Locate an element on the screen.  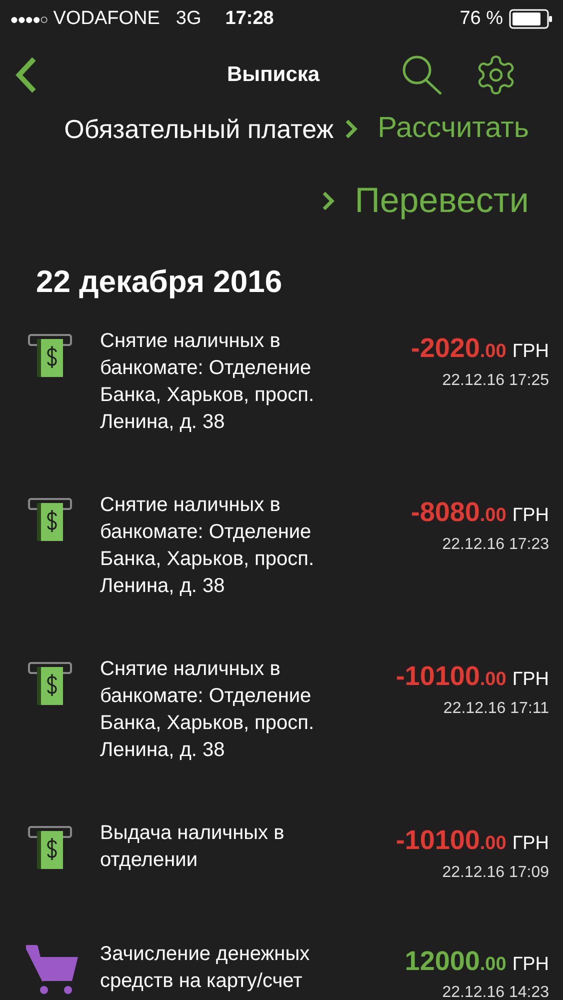
transaction-amount: -2020.00 is located at coordinates (458, 348).